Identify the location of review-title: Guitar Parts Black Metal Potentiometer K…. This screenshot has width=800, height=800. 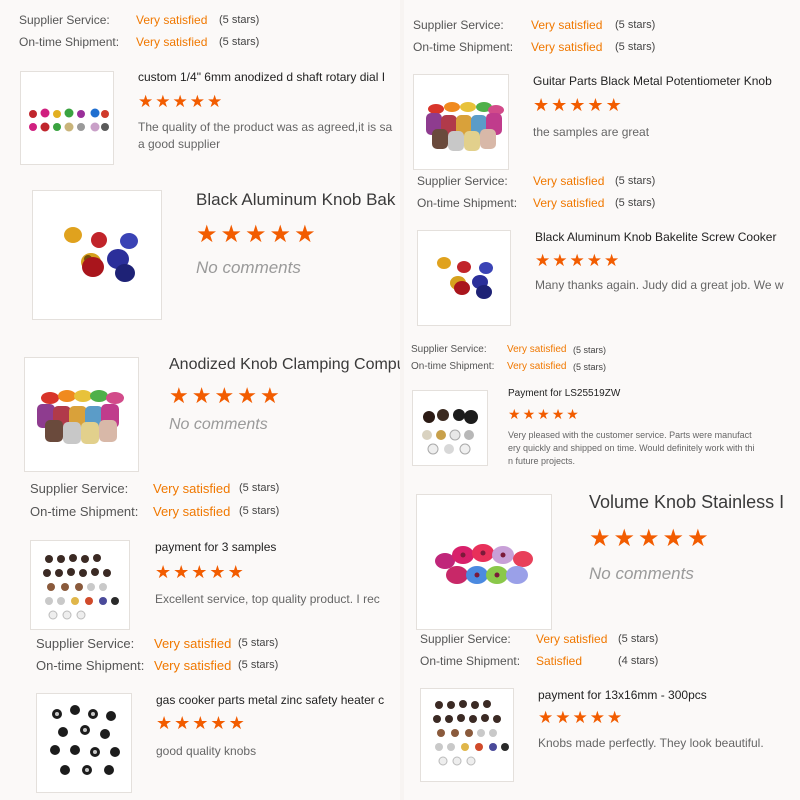
(652, 81).